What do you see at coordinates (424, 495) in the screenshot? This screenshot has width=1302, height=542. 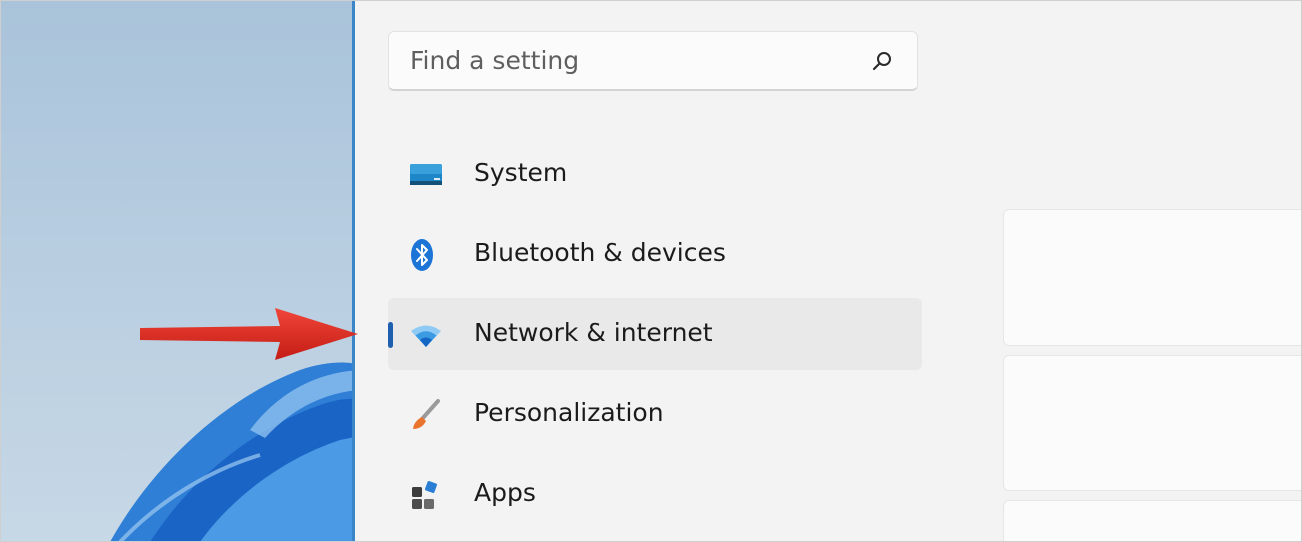 I see `apps-icon` at bounding box center [424, 495].